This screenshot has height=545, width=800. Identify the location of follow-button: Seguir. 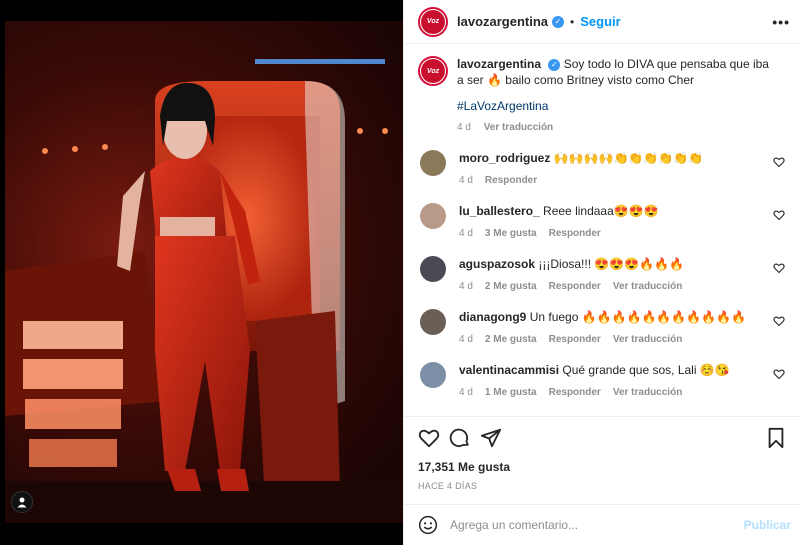
(600, 21).